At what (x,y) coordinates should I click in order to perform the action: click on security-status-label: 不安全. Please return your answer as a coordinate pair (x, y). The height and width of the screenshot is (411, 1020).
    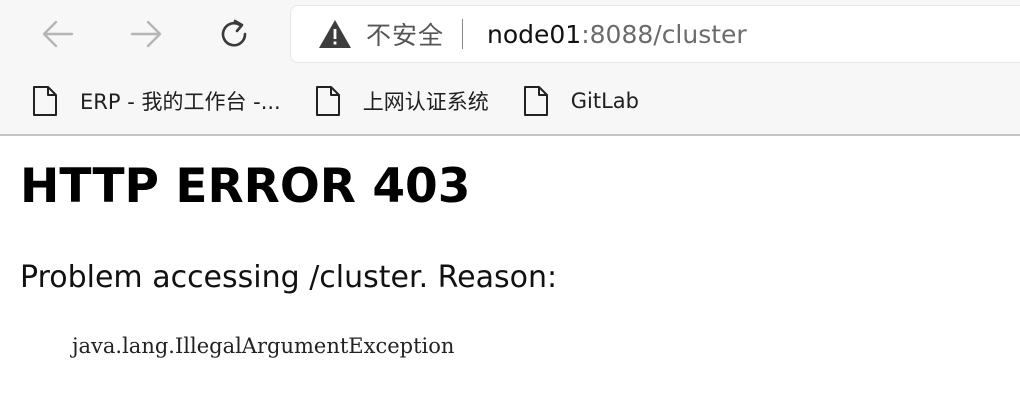
    Looking at the image, I should click on (405, 34).